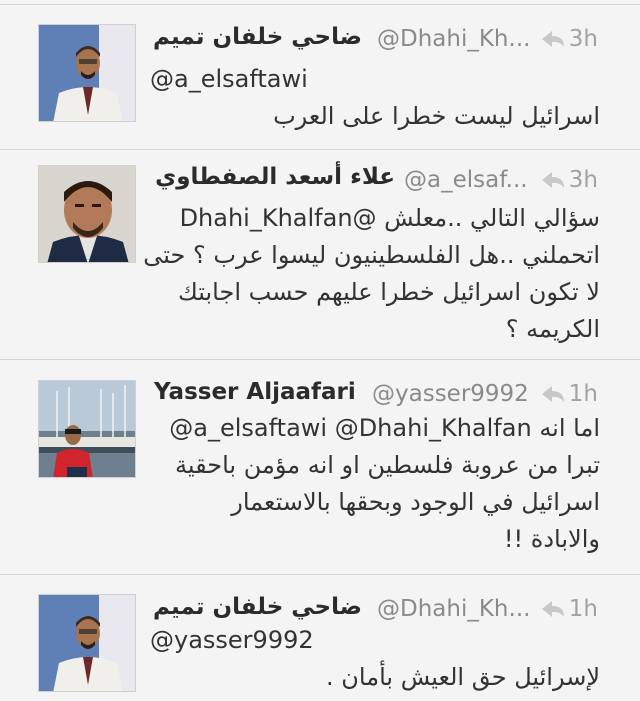 The image size is (640, 701). Describe the element at coordinates (375, 79) in the screenshot. I see `tweet-line: @a_elsaftawi` at that location.